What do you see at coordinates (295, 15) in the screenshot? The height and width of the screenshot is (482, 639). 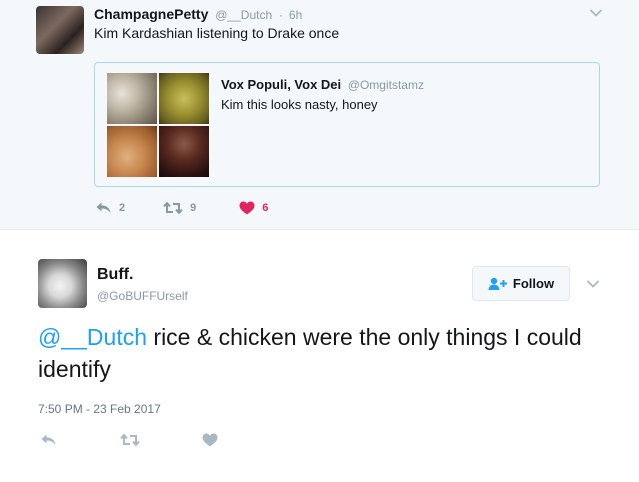 I see `parent-time: 6h` at bounding box center [295, 15].